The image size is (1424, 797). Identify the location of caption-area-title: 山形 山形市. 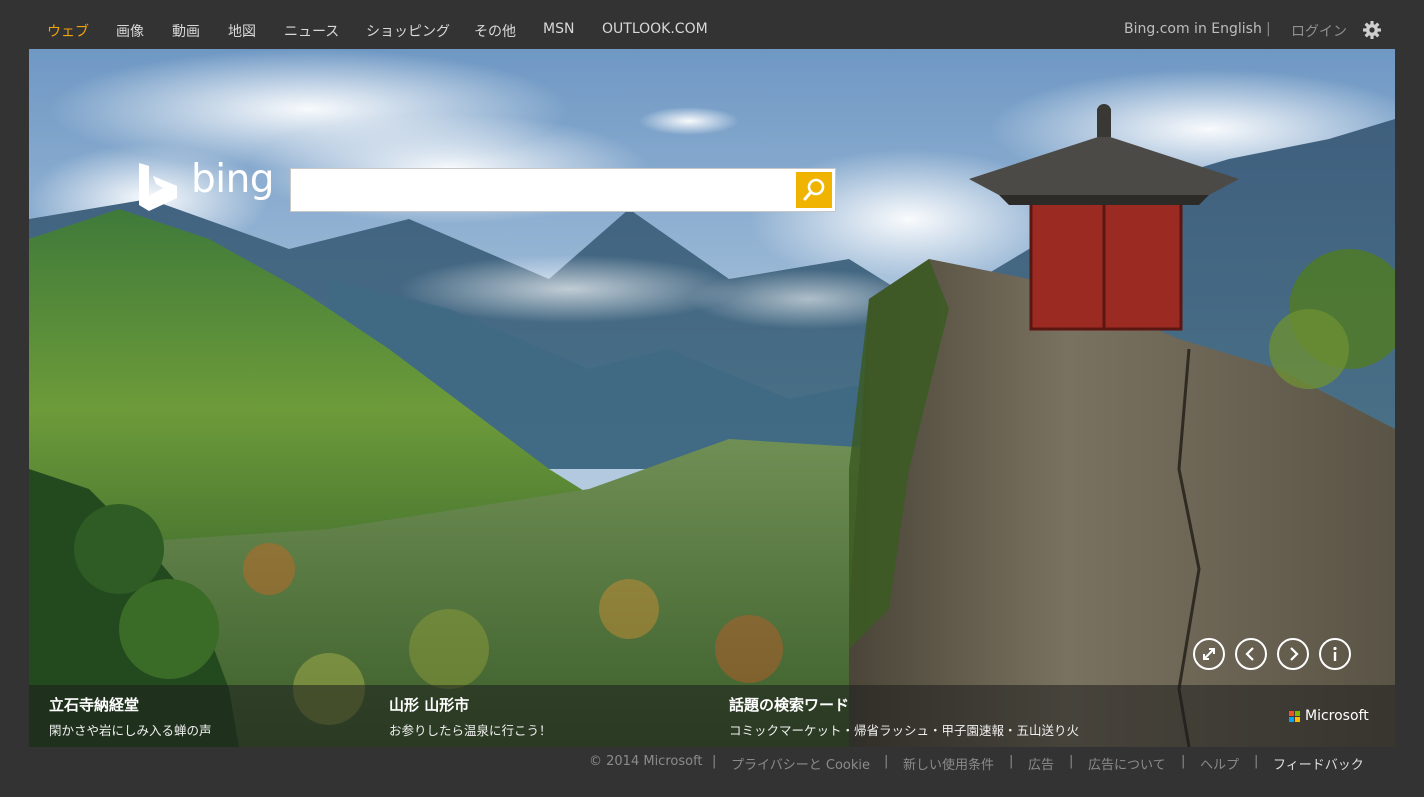
(429, 705).